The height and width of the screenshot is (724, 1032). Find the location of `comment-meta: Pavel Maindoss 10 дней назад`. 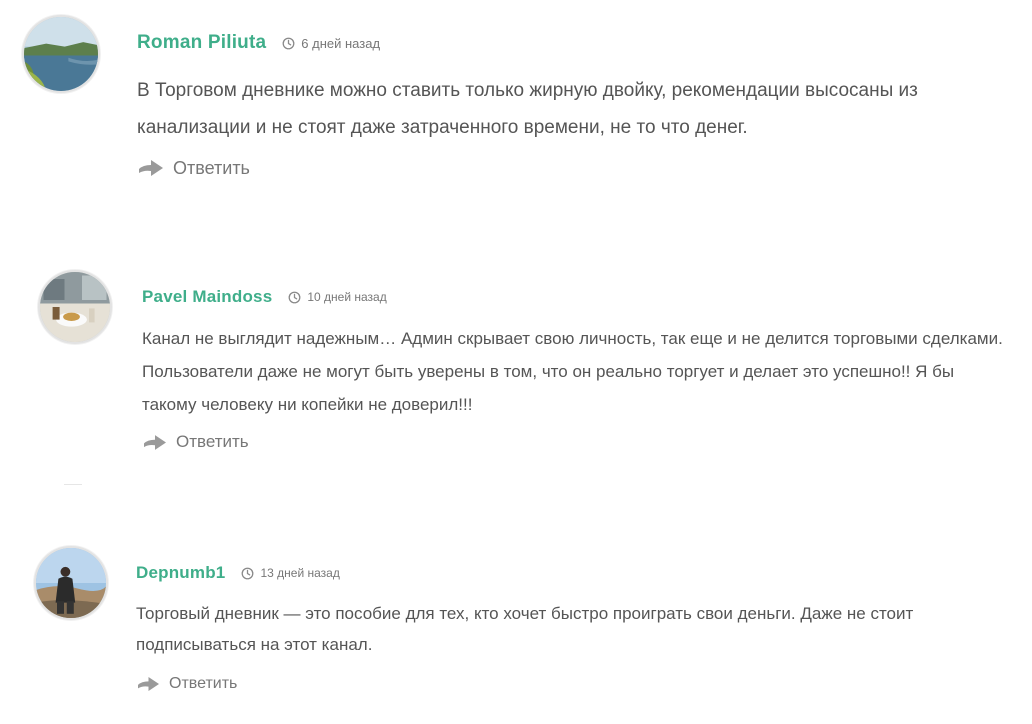

comment-meta: Pavel Maindoss 10 дней назад is located at coordinates (264, 297).